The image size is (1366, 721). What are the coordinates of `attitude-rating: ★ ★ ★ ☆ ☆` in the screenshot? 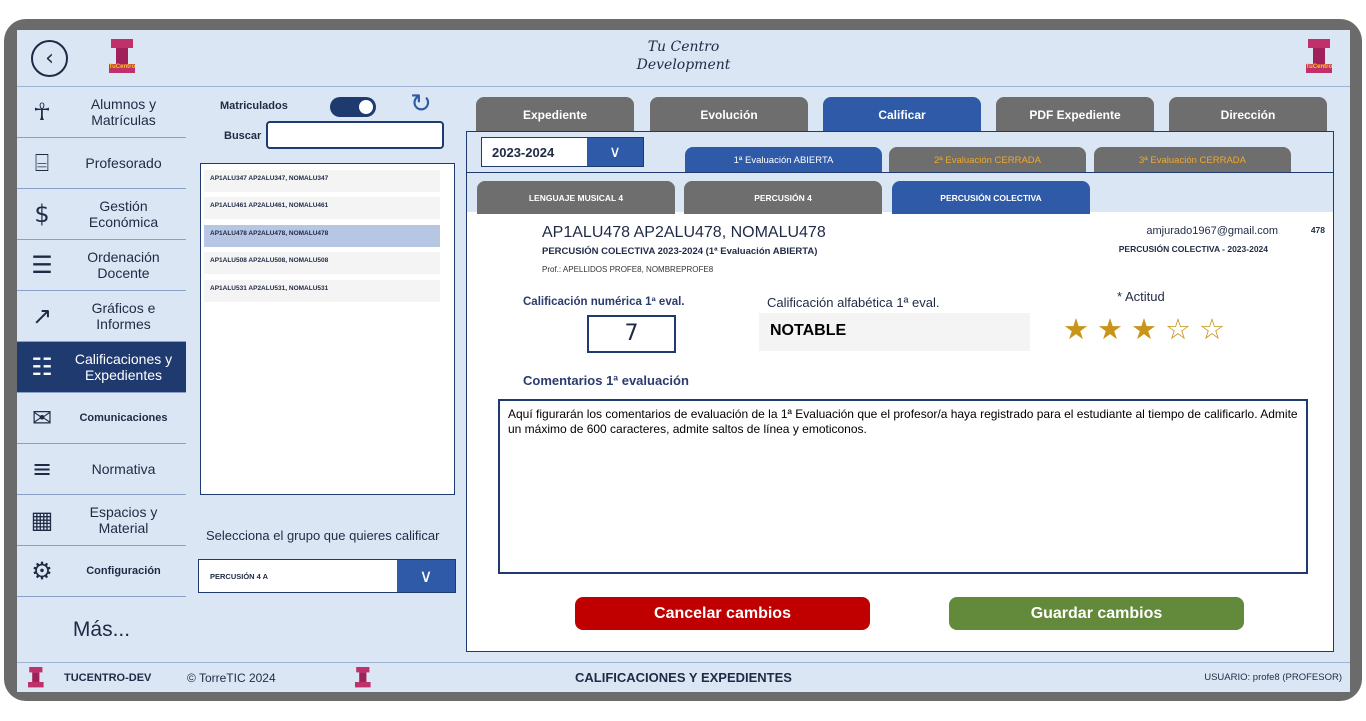 It's located at (1148, 329).